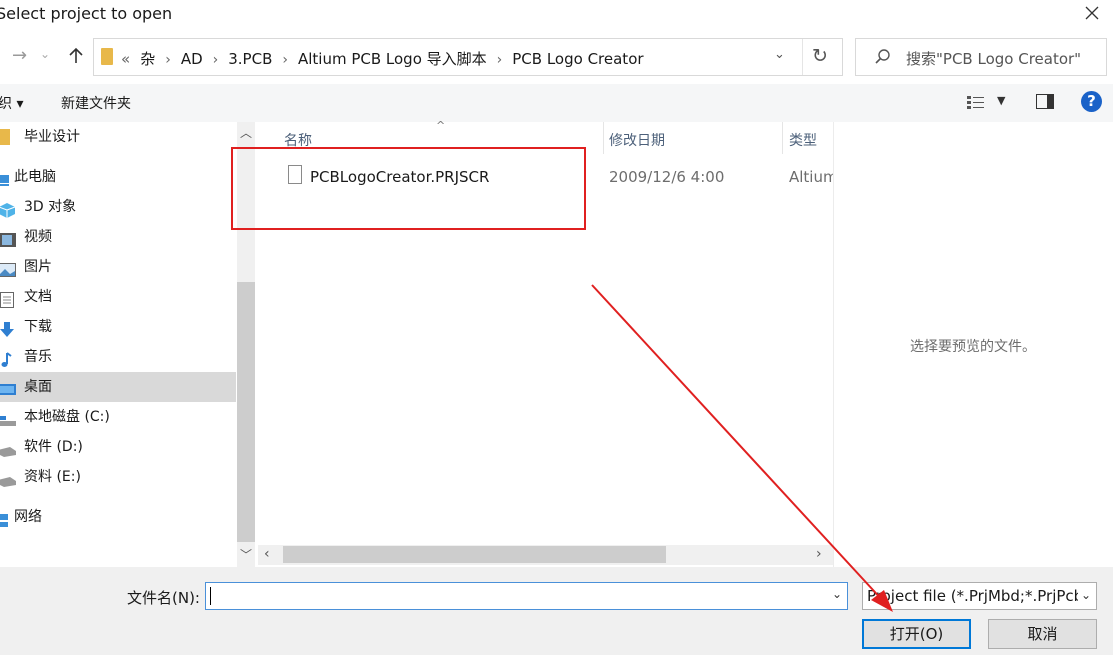 The width and height of the screenshot is (1113, 655). I want to click on breadcrumb-item: AD, so click(192, 59).